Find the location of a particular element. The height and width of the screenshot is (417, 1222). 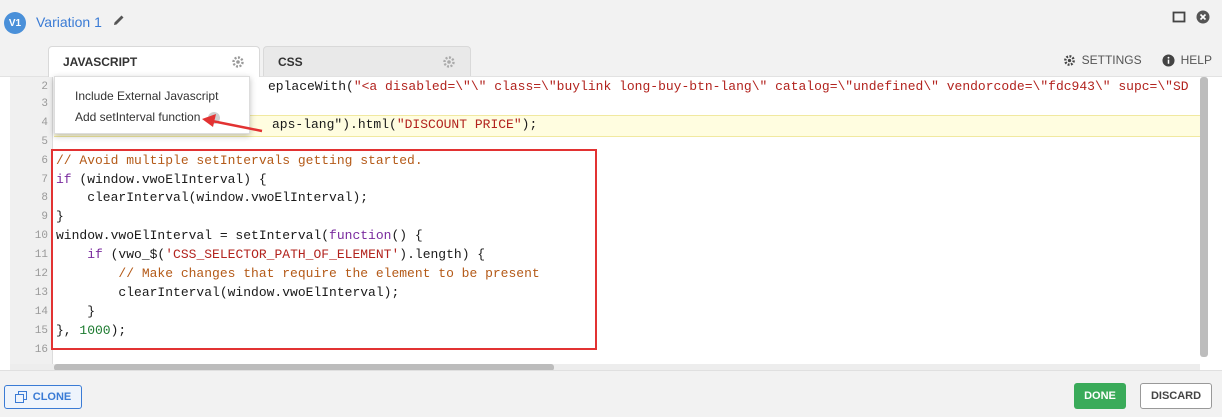

editor-footer: CLONE DONE DISCARD is located at coordinates (611, 393).